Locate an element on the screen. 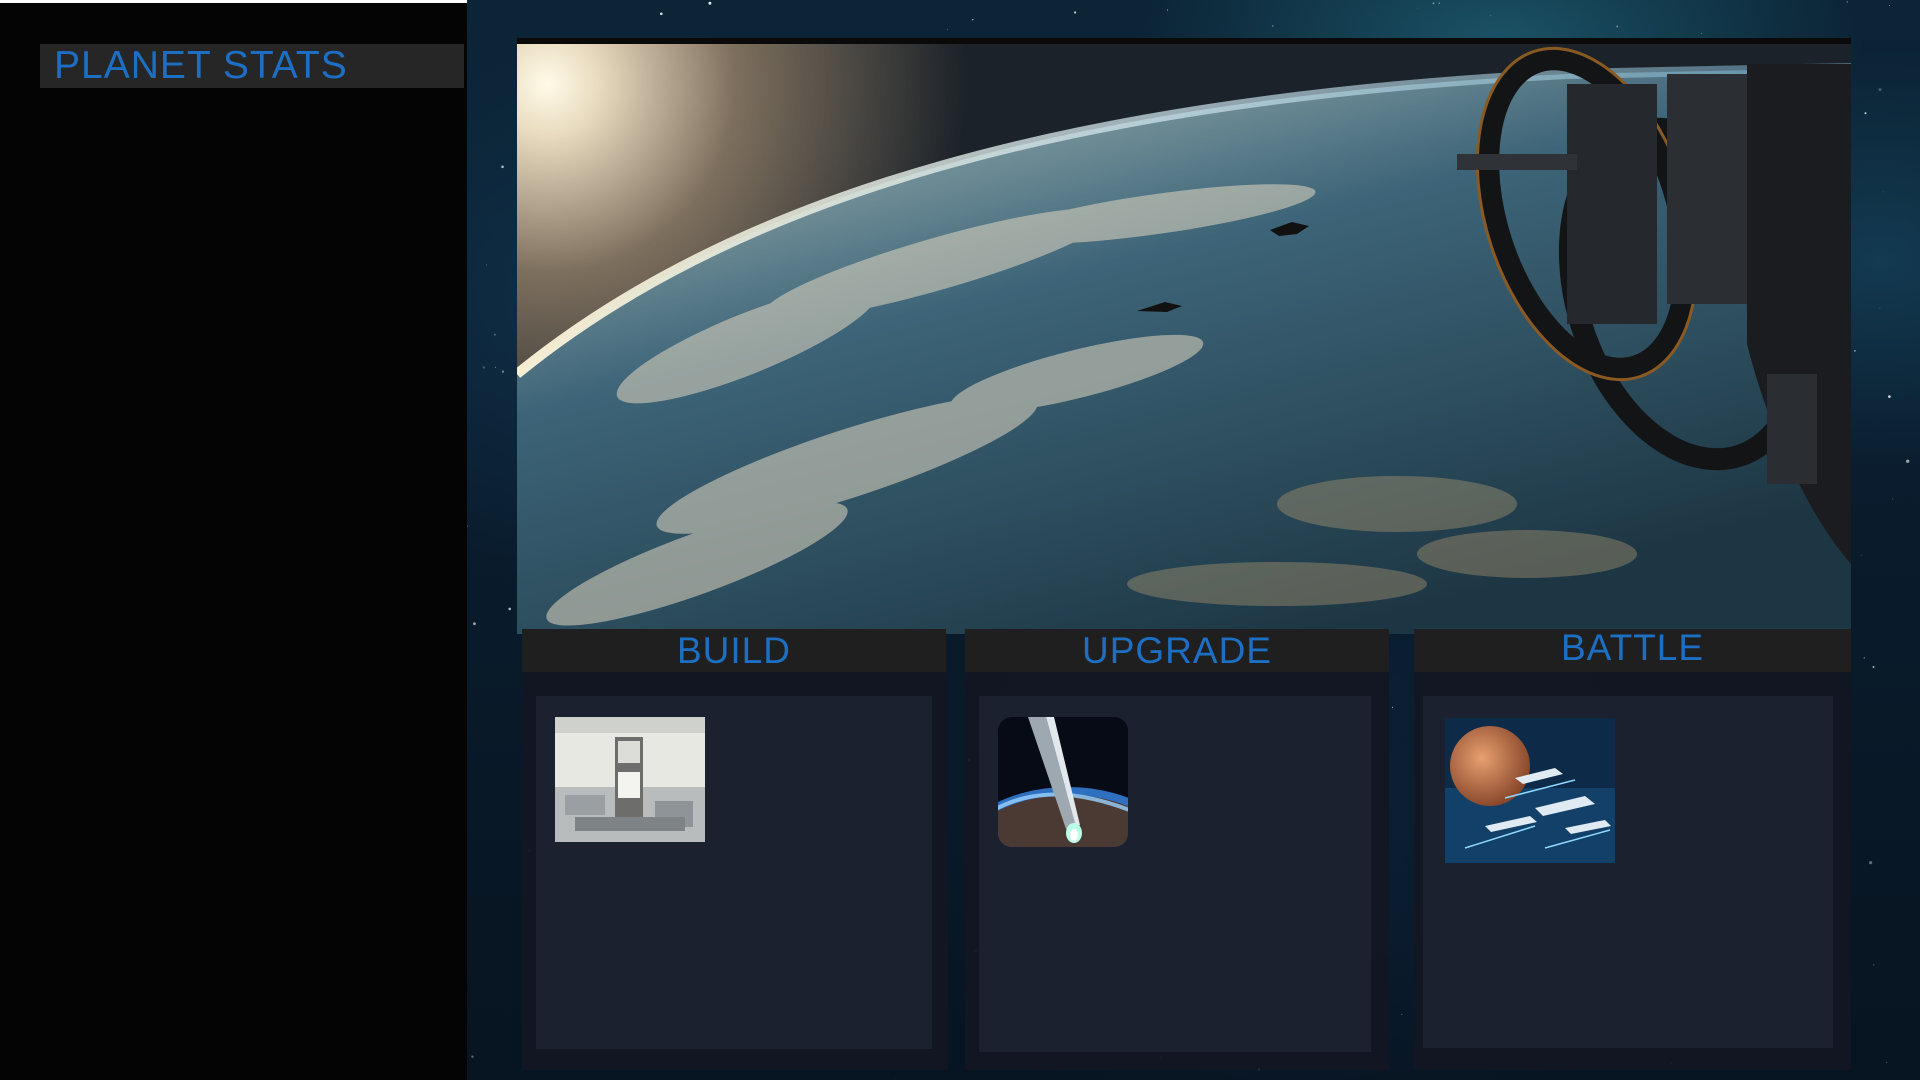  fleet-battle-near-red-planet-image is located at coordinates (1530, 790).